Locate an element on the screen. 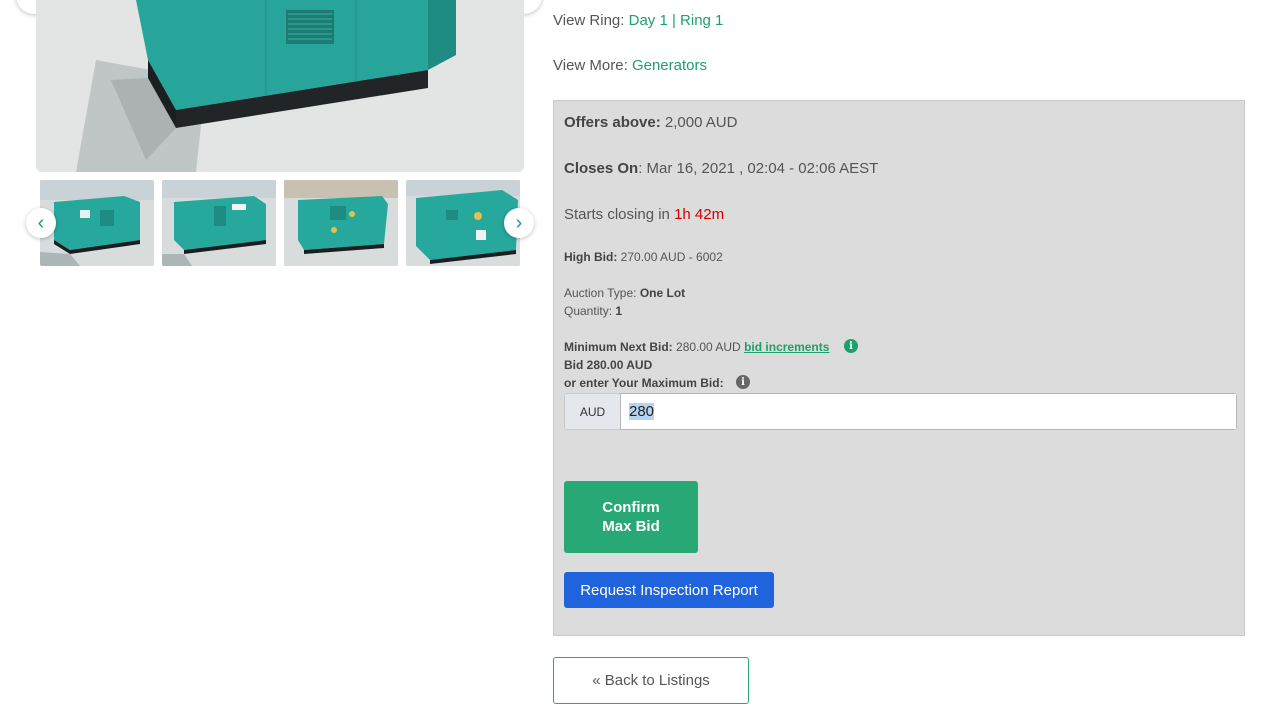  bid-amount-text: Bid 280.00 AUD is located at coordinates (608, 365).